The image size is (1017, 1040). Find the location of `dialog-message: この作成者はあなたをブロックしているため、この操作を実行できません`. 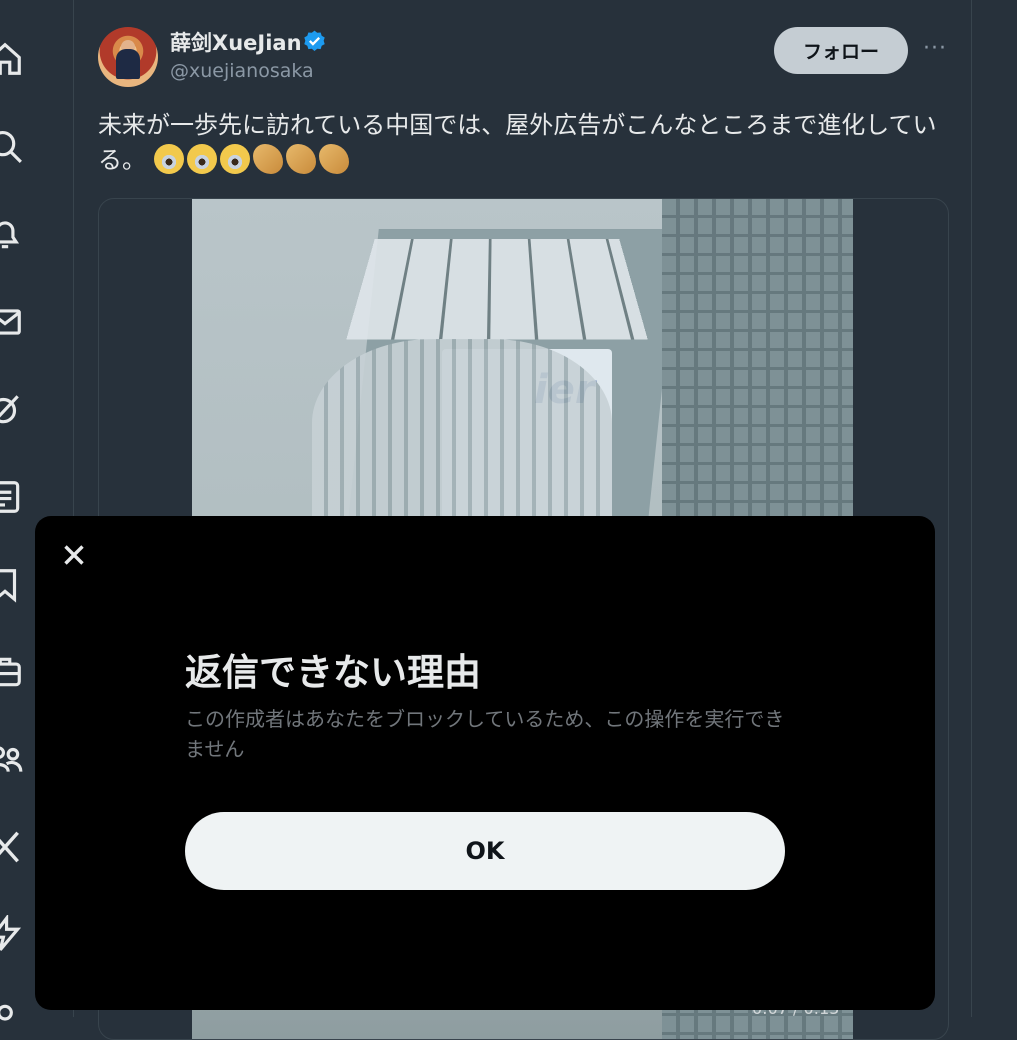

dialog-message: この作成者はあなたをブロックしているため、この操作を実行できません is located at coordinates (485, 734).